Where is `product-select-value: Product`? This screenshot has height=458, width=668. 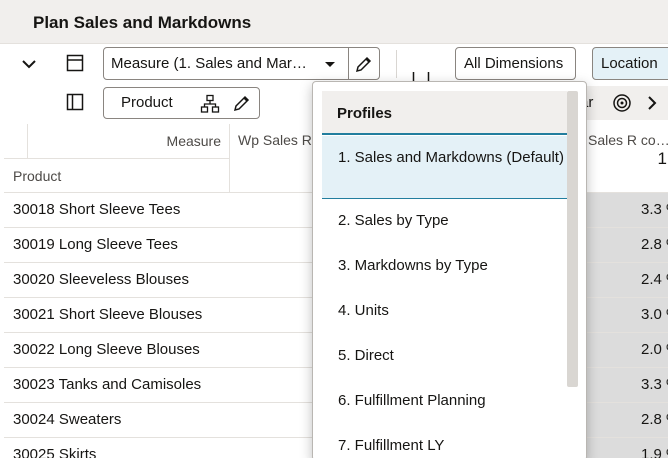
product-select-value: Product is located at coordinates (147, 102).